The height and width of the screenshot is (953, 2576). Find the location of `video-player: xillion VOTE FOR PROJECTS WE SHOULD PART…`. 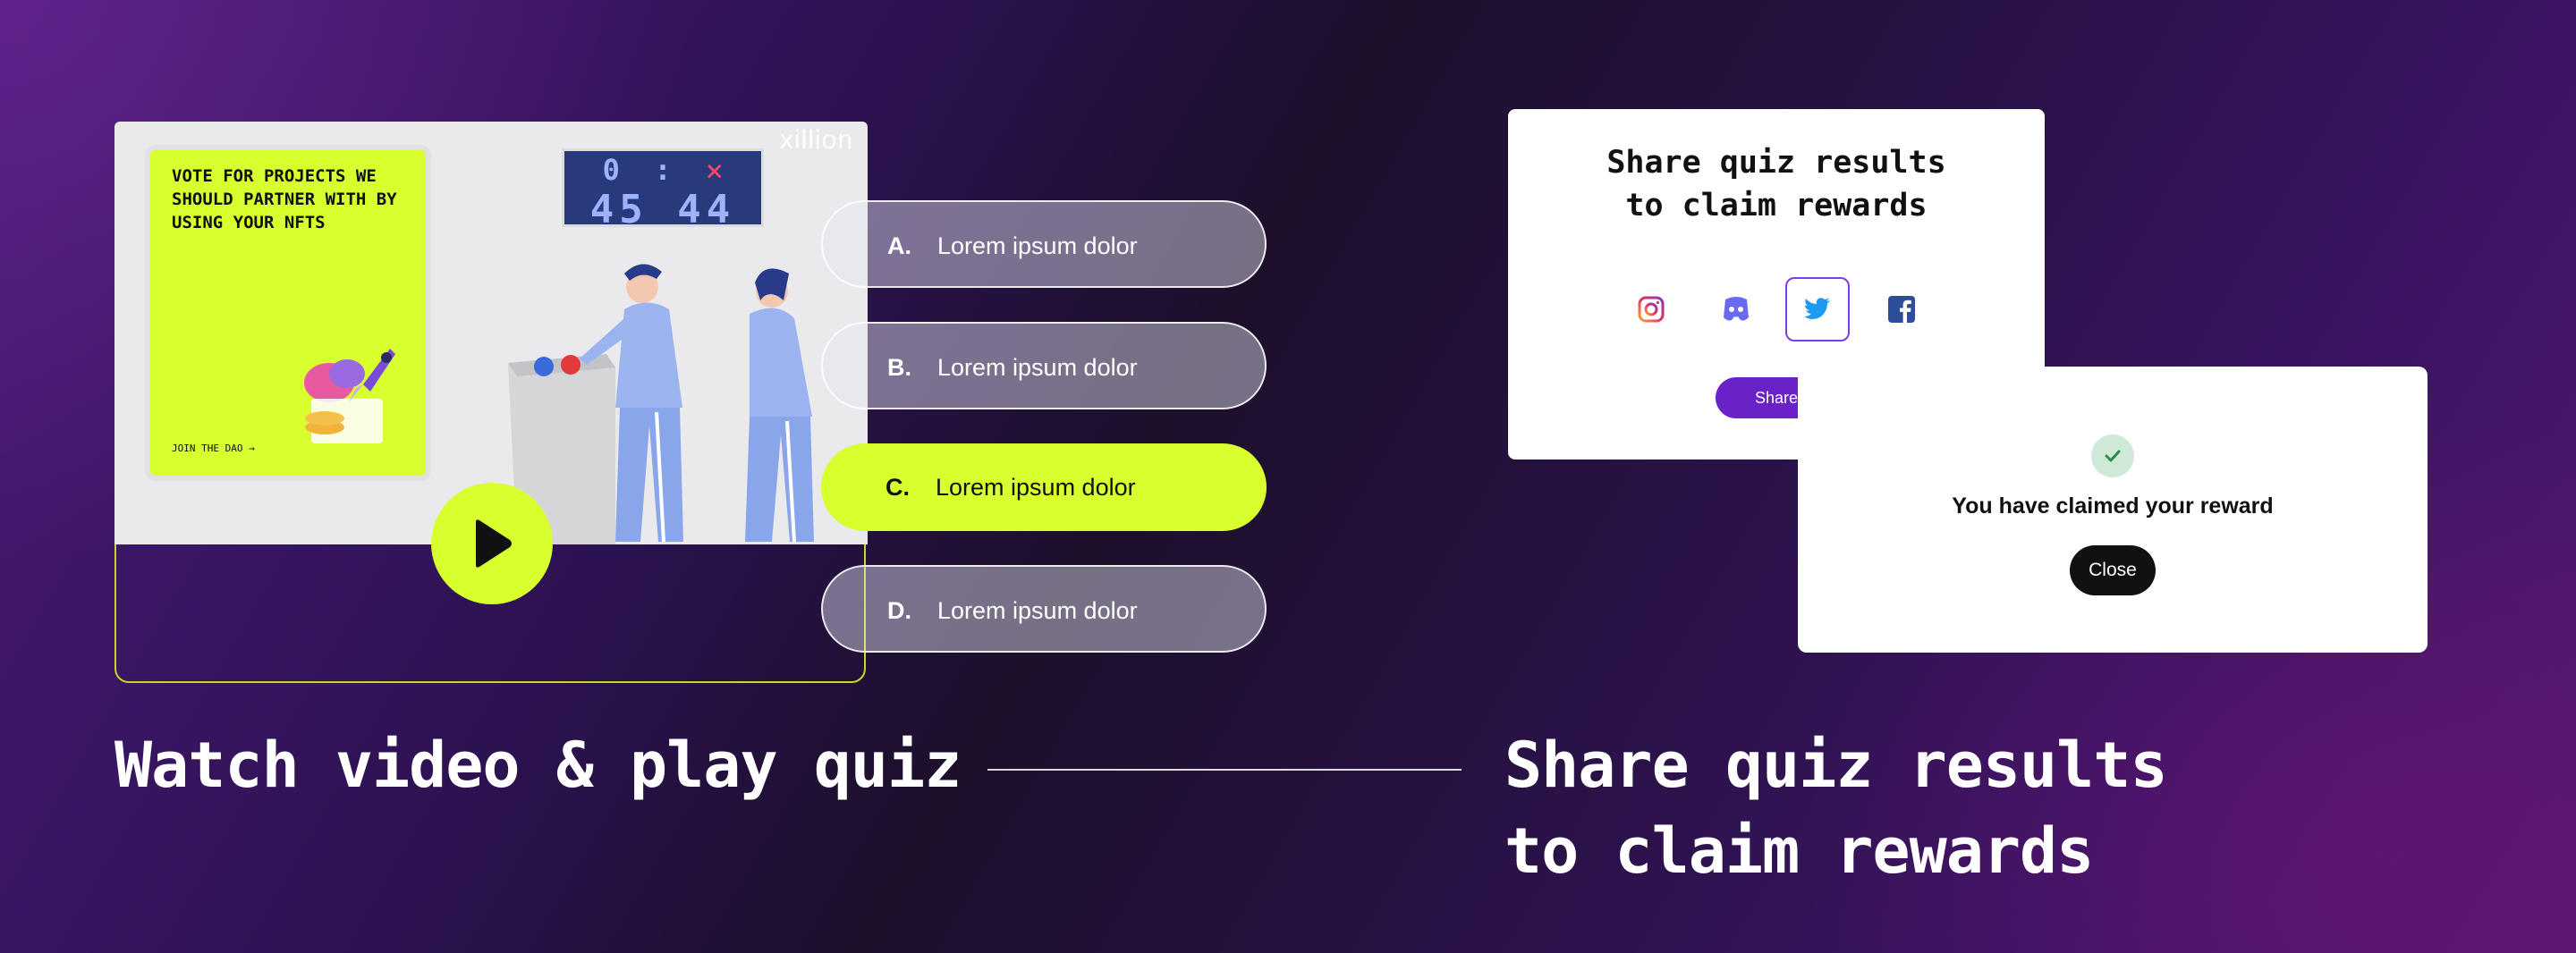

video-player: xillion VOTE FOR PROJECTS WE SHOULD PART… is located at coordinates (491, 333).